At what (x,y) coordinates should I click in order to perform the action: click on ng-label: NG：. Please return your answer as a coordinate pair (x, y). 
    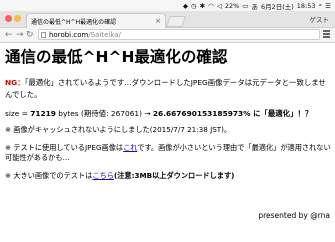
    Looking at the image, I should click on (15, 82).